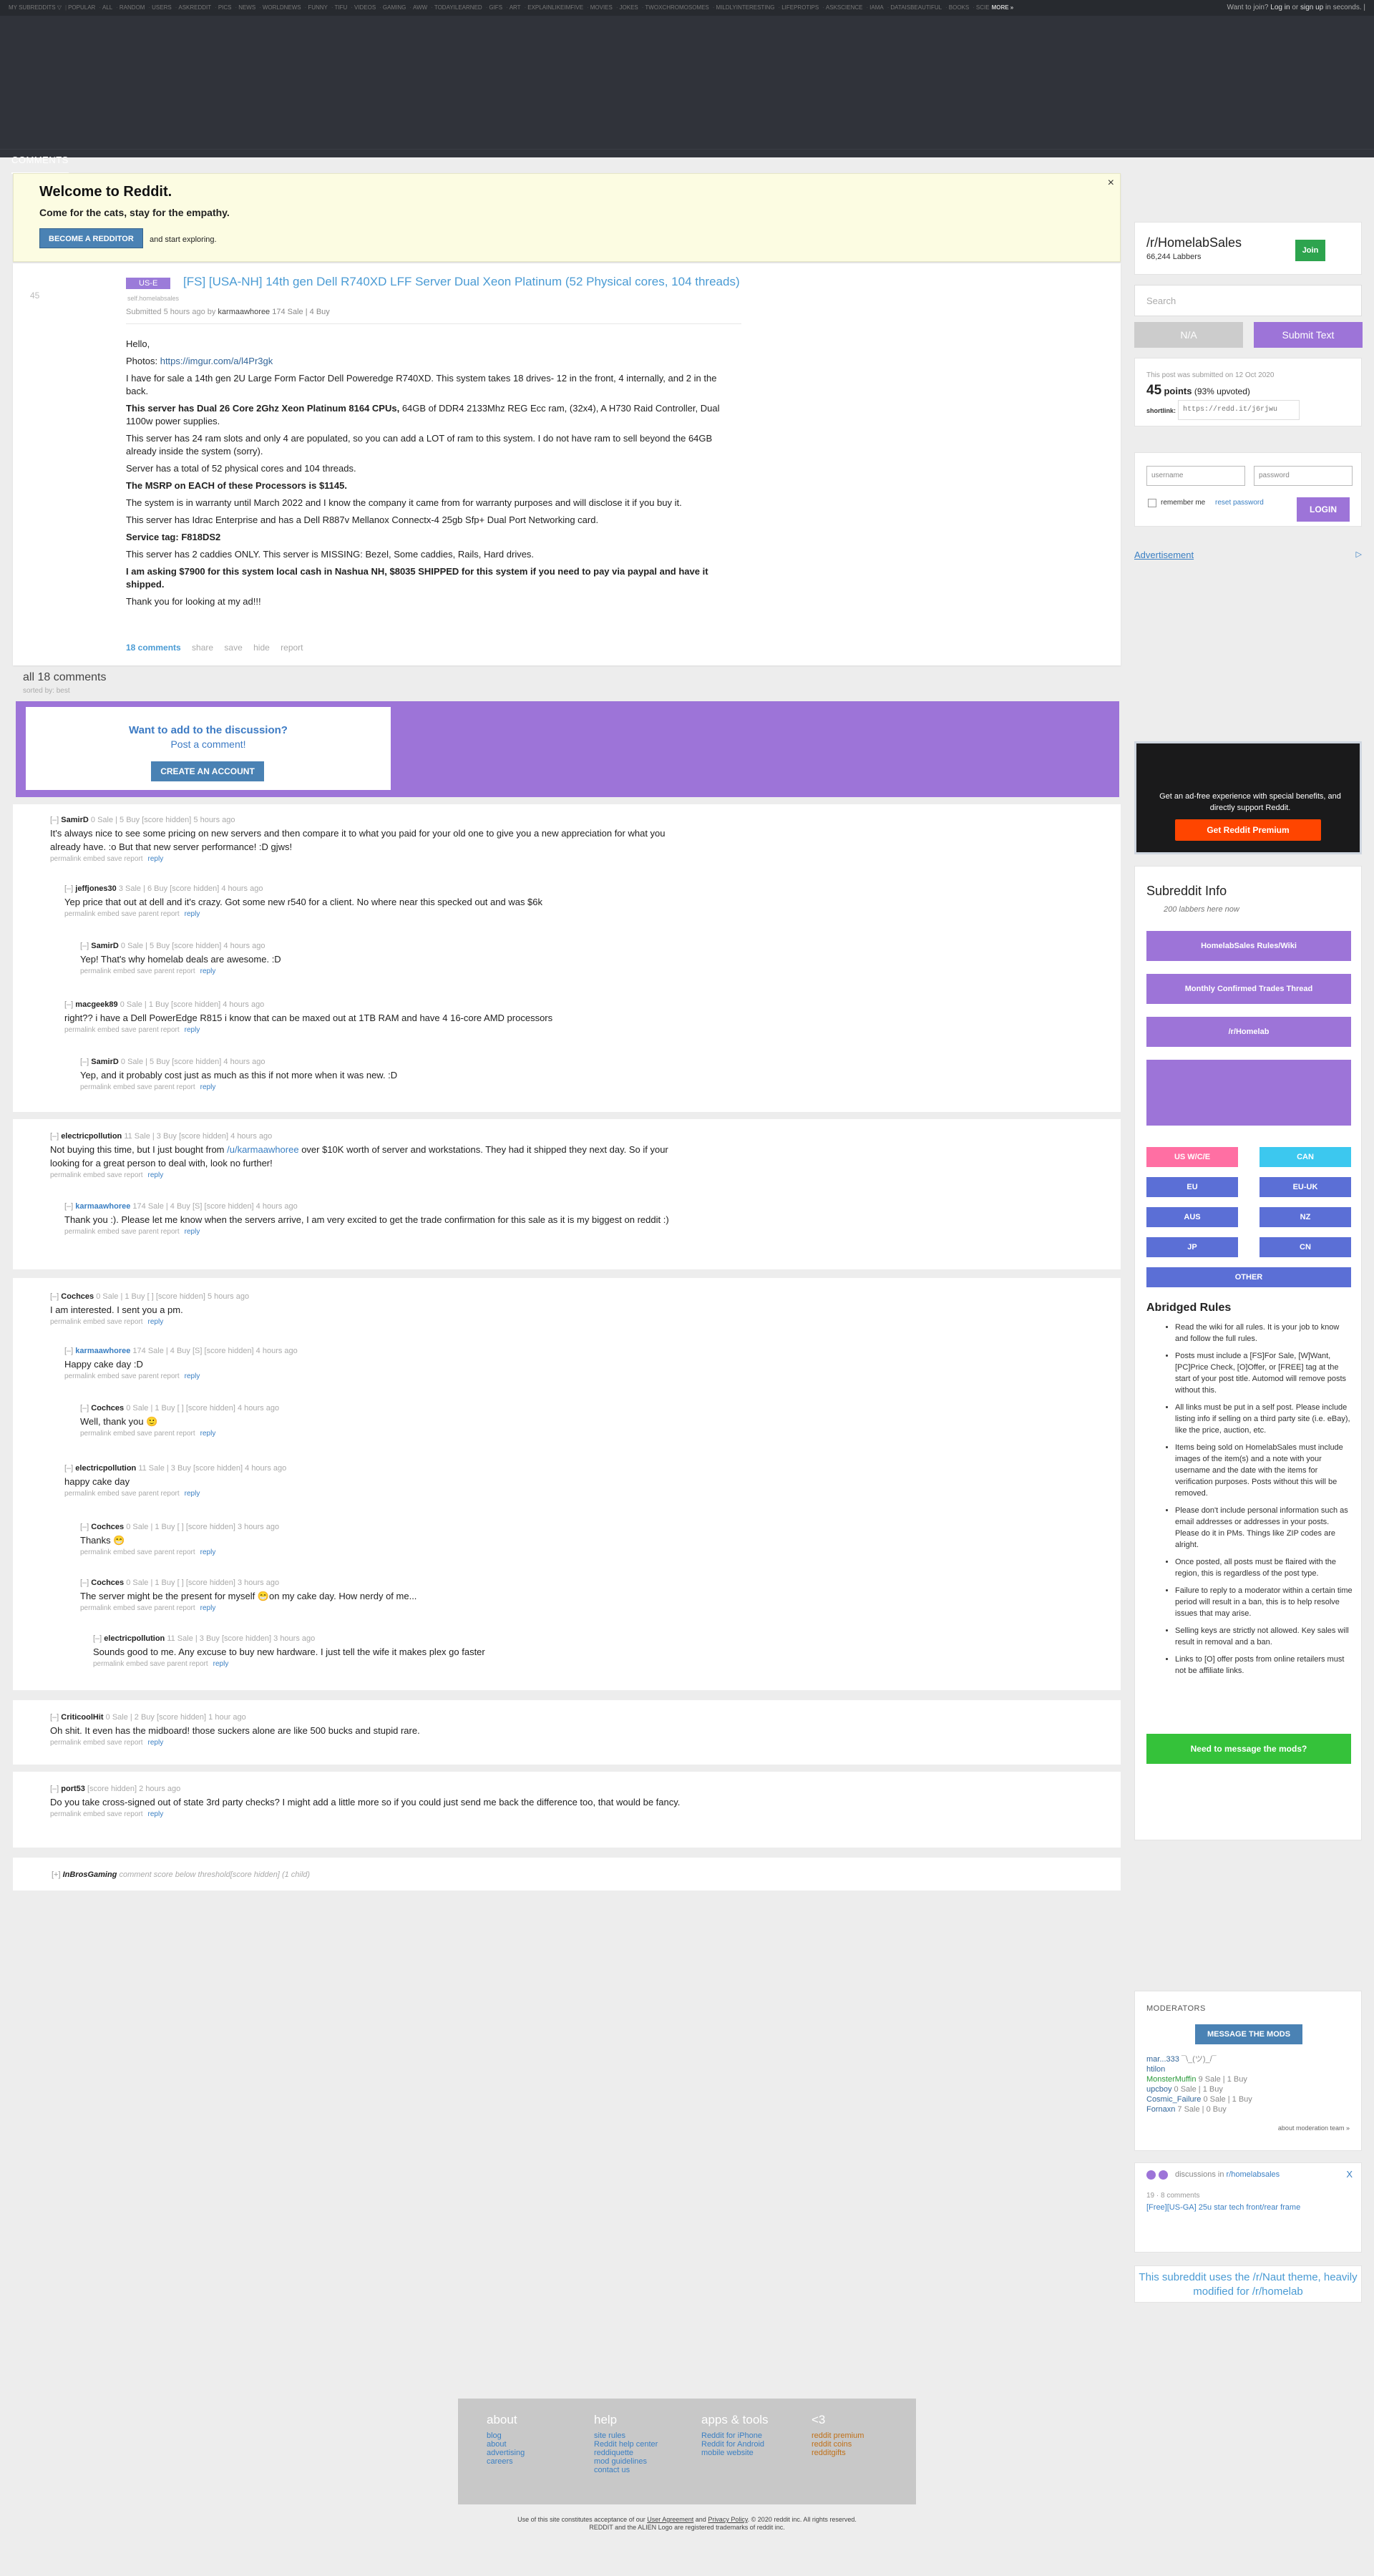 This screenshot has height=2576, width=1374. What do you see at coordinates (341, 7) in the screenshot?
I see `subreddit-link: TIFU` at bounding box center [341, 7].